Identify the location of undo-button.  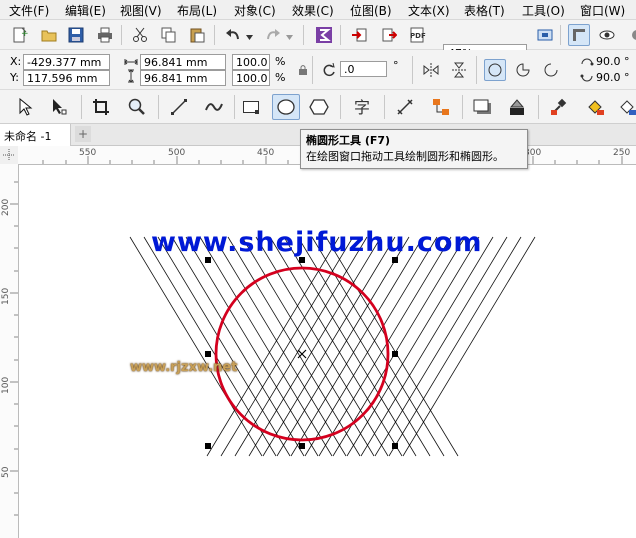
(233, 35).